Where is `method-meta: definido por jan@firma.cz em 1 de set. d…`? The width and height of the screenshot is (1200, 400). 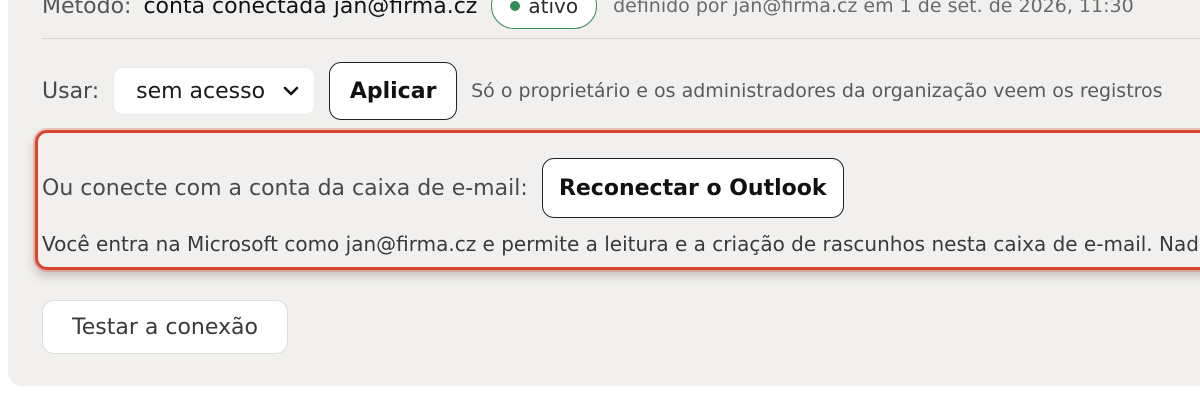
method-meta: definido por jan@firma.cz em 1 de set. d… is located at coordinates (873, 8).